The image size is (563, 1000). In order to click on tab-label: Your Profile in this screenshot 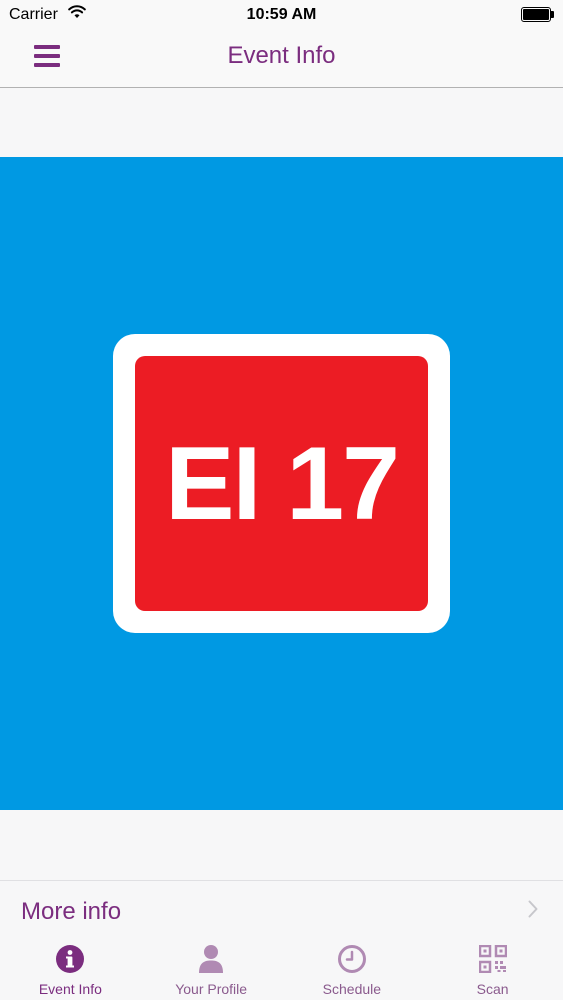, I will do `click(211, 989)`.